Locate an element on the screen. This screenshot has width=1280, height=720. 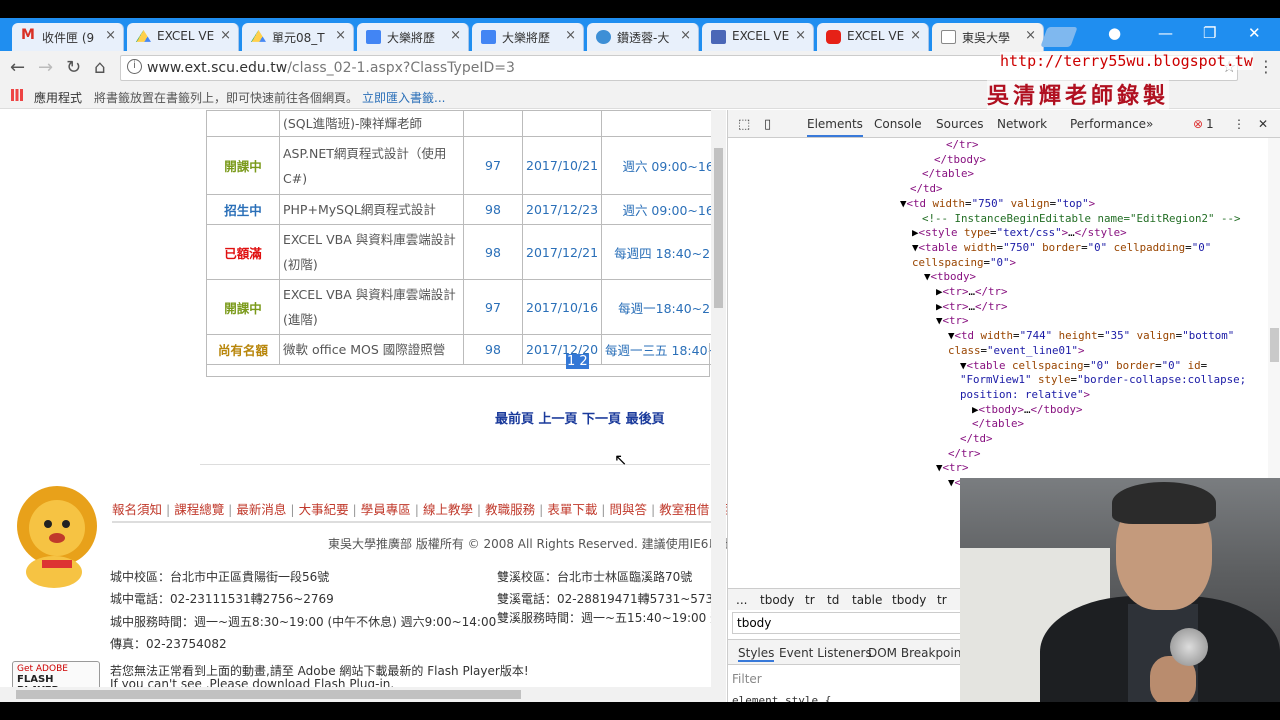
course-name: EXCEL VBA 與資料庫雲端設計(初階) is located at coordinates (371, 252).